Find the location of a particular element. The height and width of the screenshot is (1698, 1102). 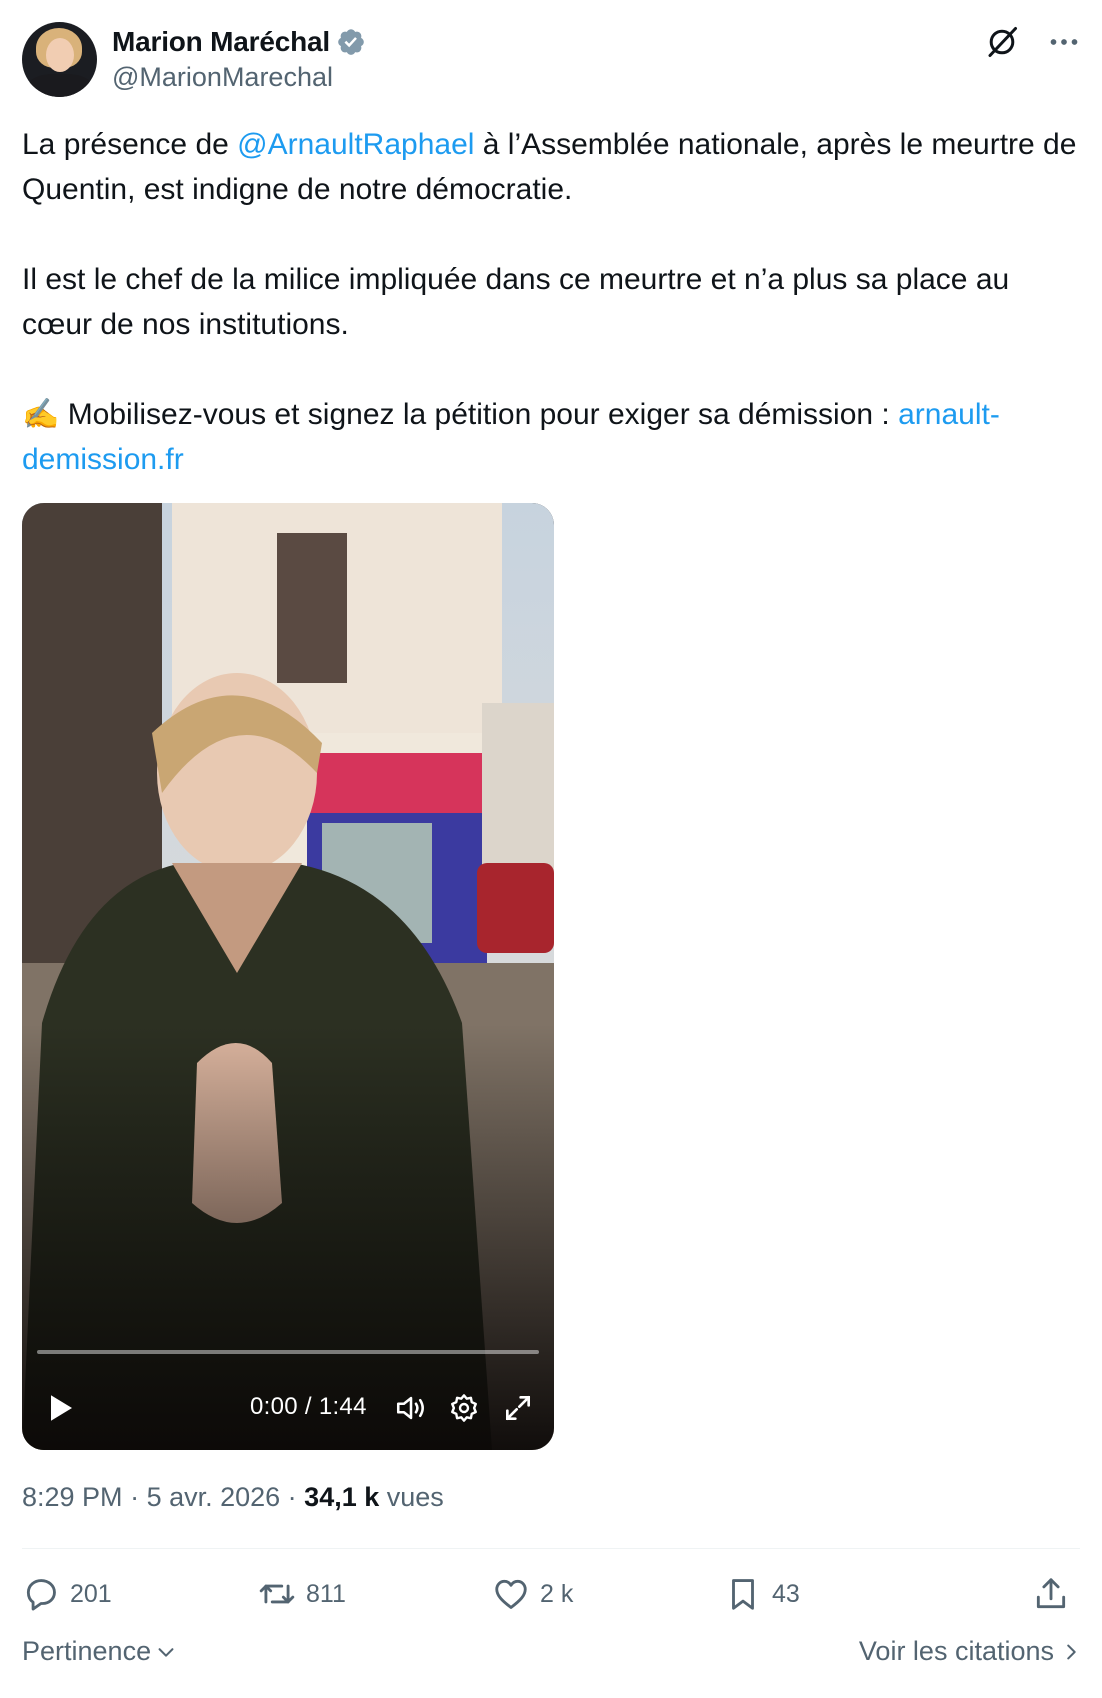

reply-count: 201 is located at coordinates (91, 1593).